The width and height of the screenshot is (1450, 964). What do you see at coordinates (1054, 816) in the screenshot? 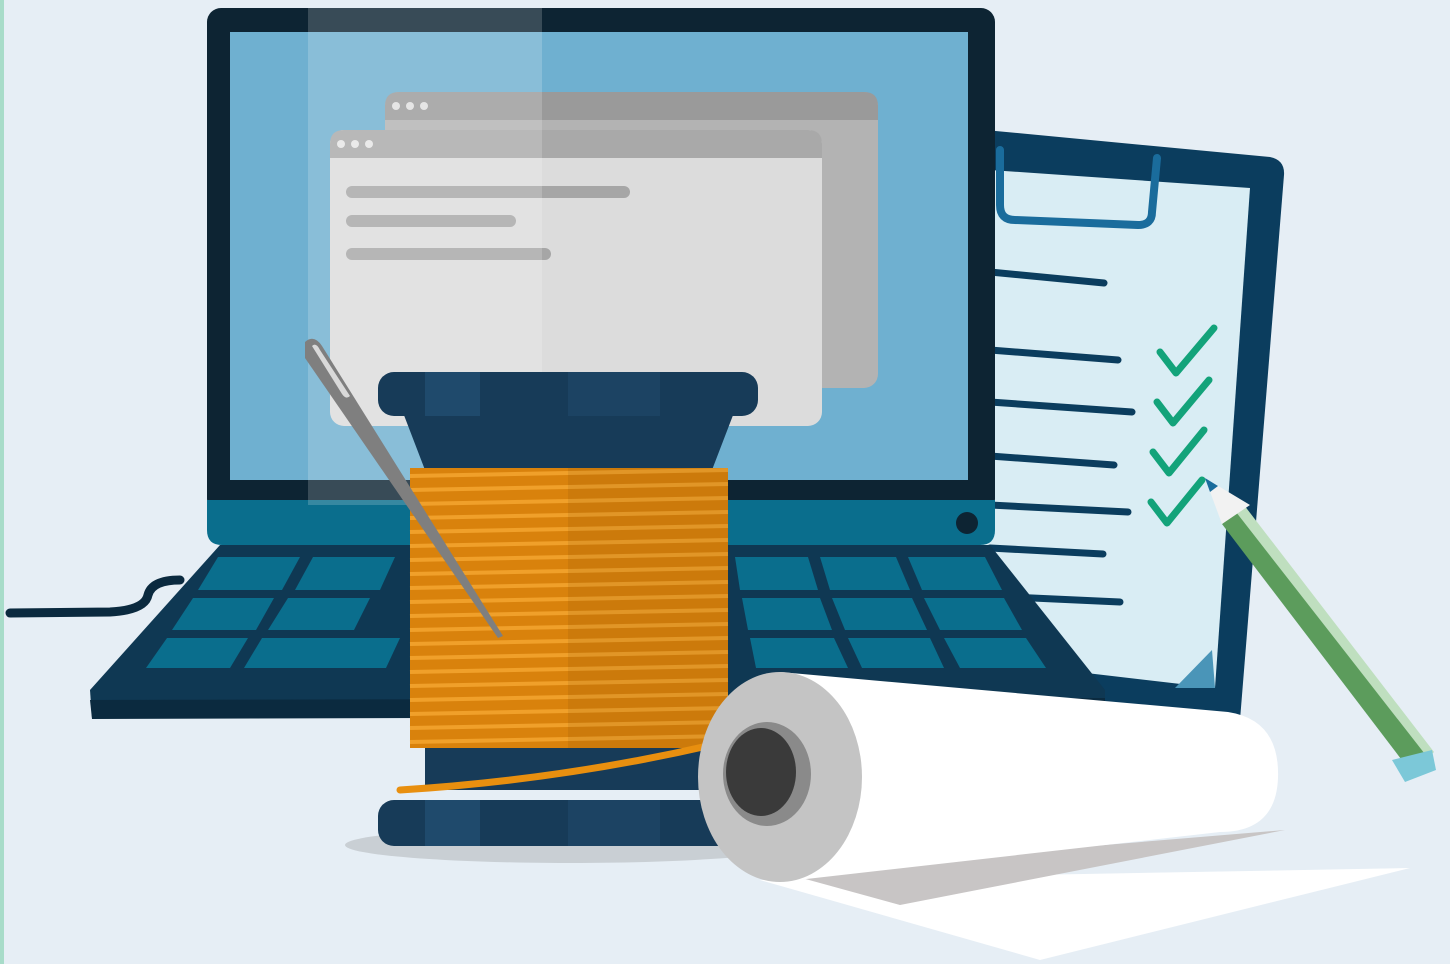
I see `paper-roll-icon` at bounding box center [1054, 816].